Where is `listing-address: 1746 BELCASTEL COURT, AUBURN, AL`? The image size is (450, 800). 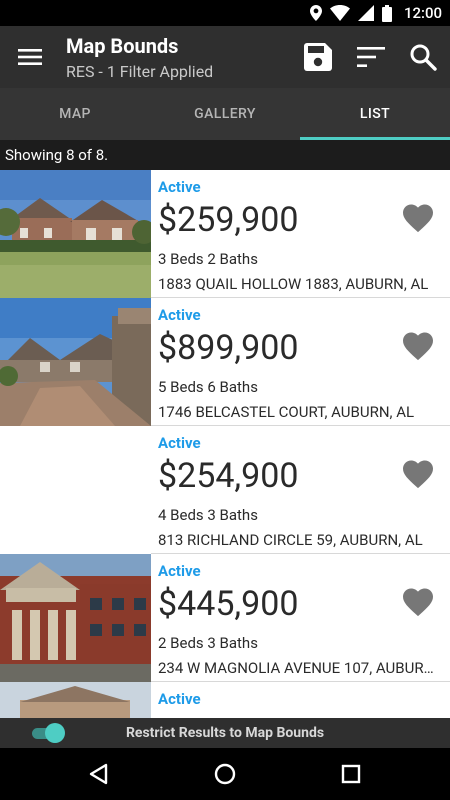
listing-address: 1746 BELCASTEL COURT, AUBURN, AL is located at coordinates (286, 412).